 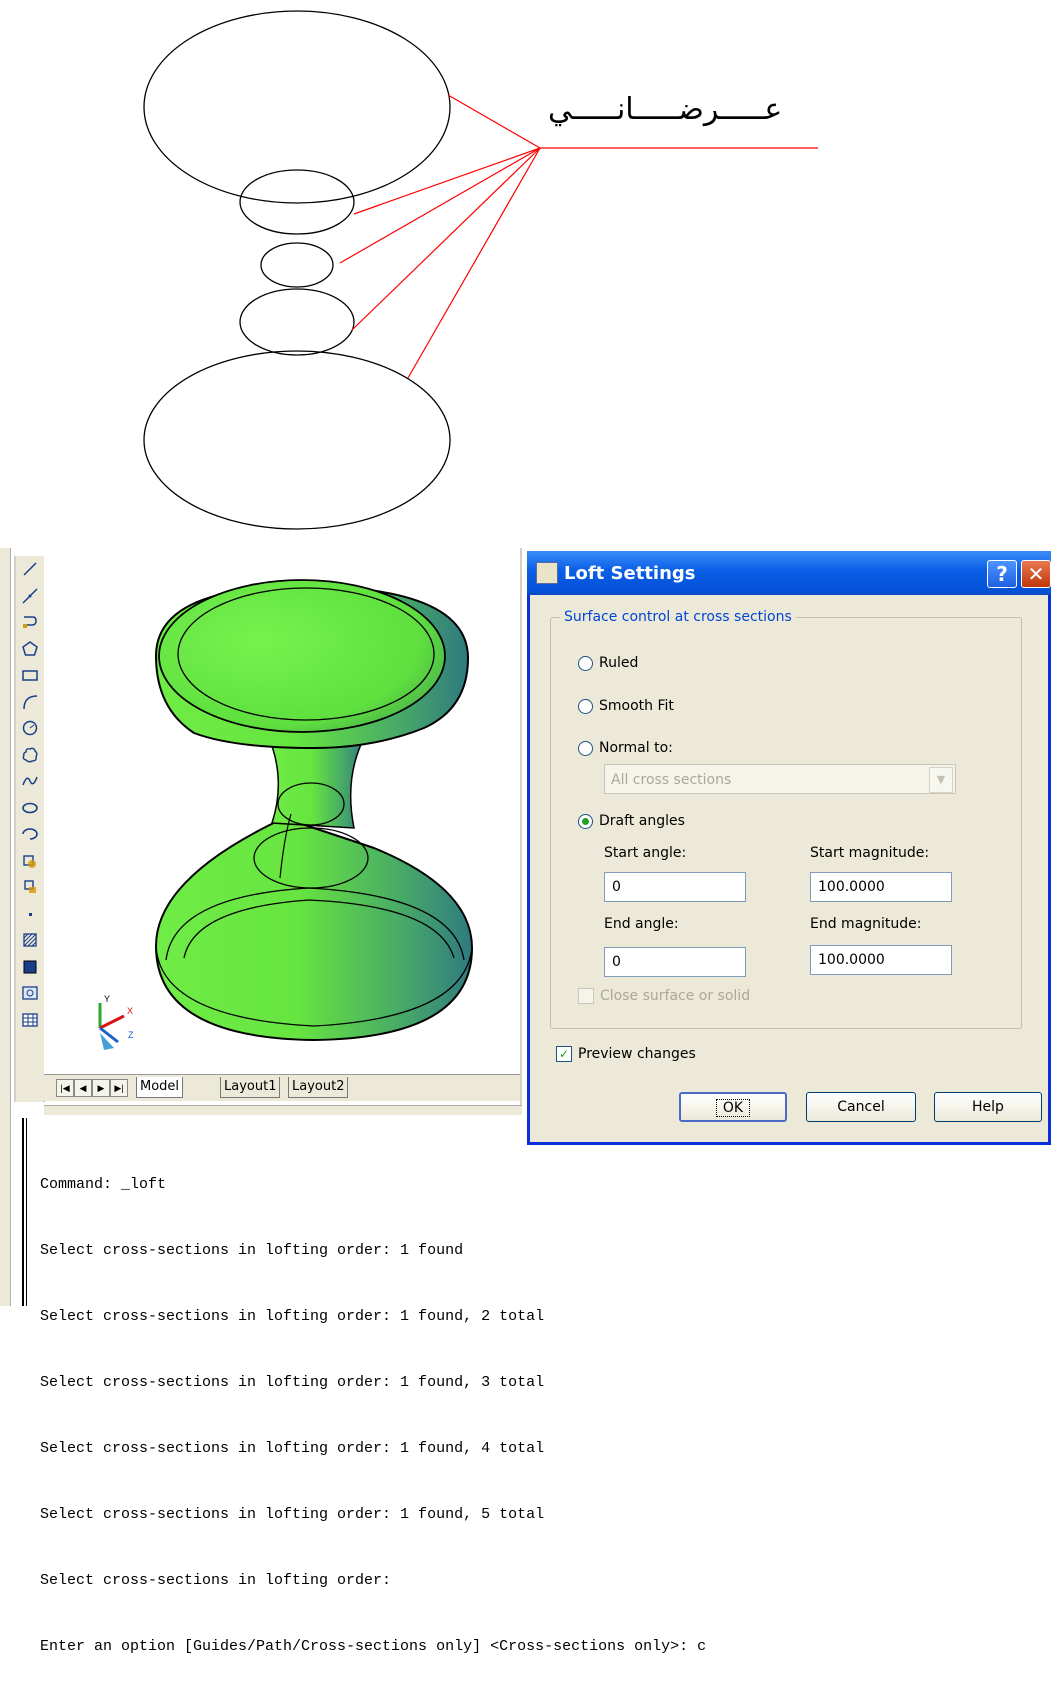 I want to click on tab-layout2: Layout2, so click(x=318, y=1087).